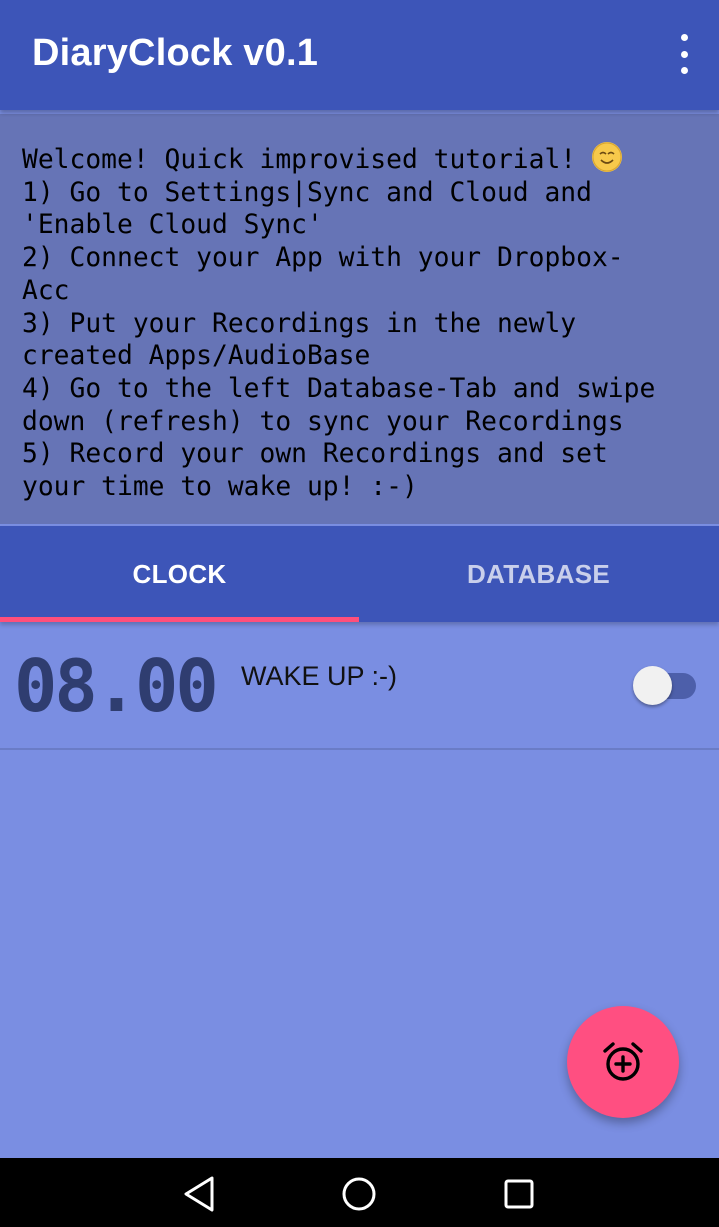  What do you see at coordinates (606, 157) in the screenshot?
I see `smiley-emoji-icon` at bounding box center [606, 157].